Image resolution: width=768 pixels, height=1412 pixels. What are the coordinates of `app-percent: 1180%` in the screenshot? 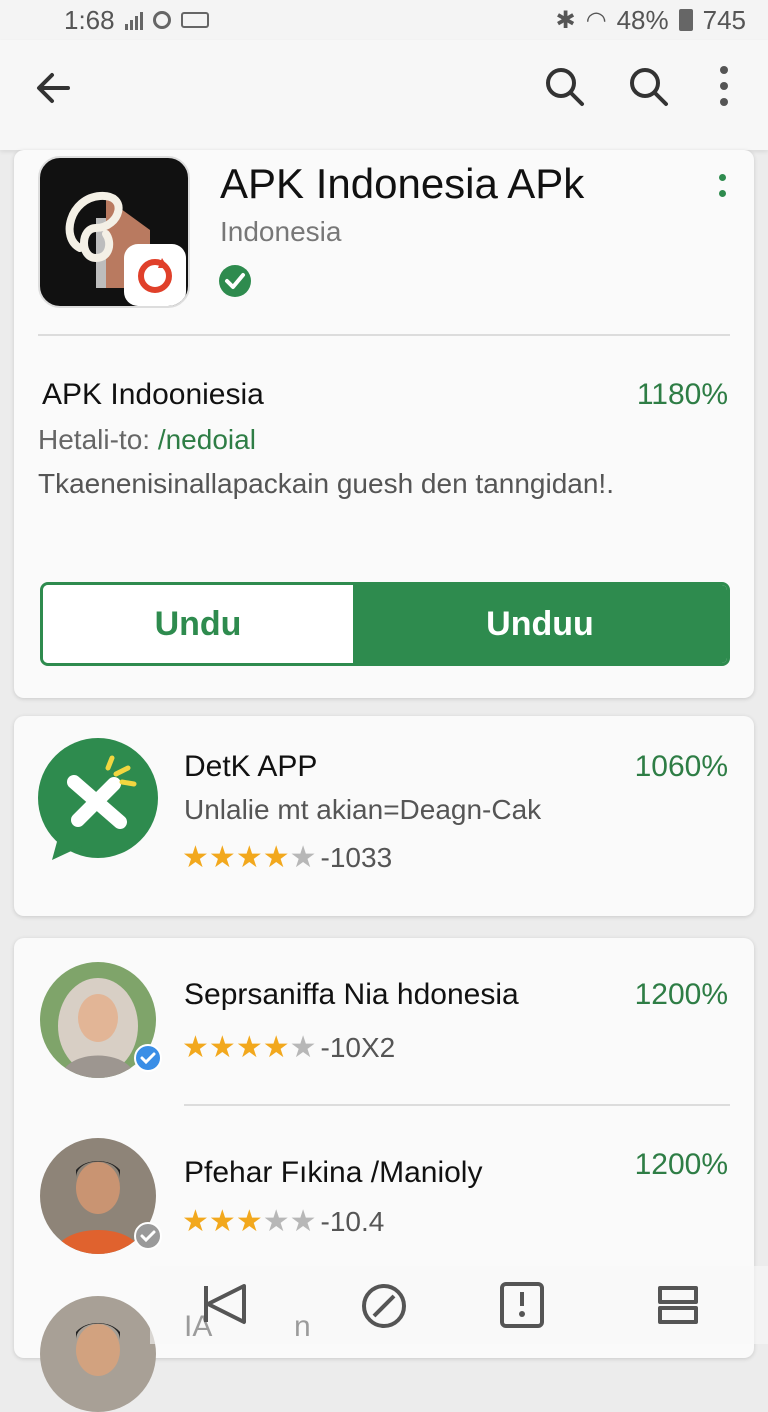 It's located at (682, 394).